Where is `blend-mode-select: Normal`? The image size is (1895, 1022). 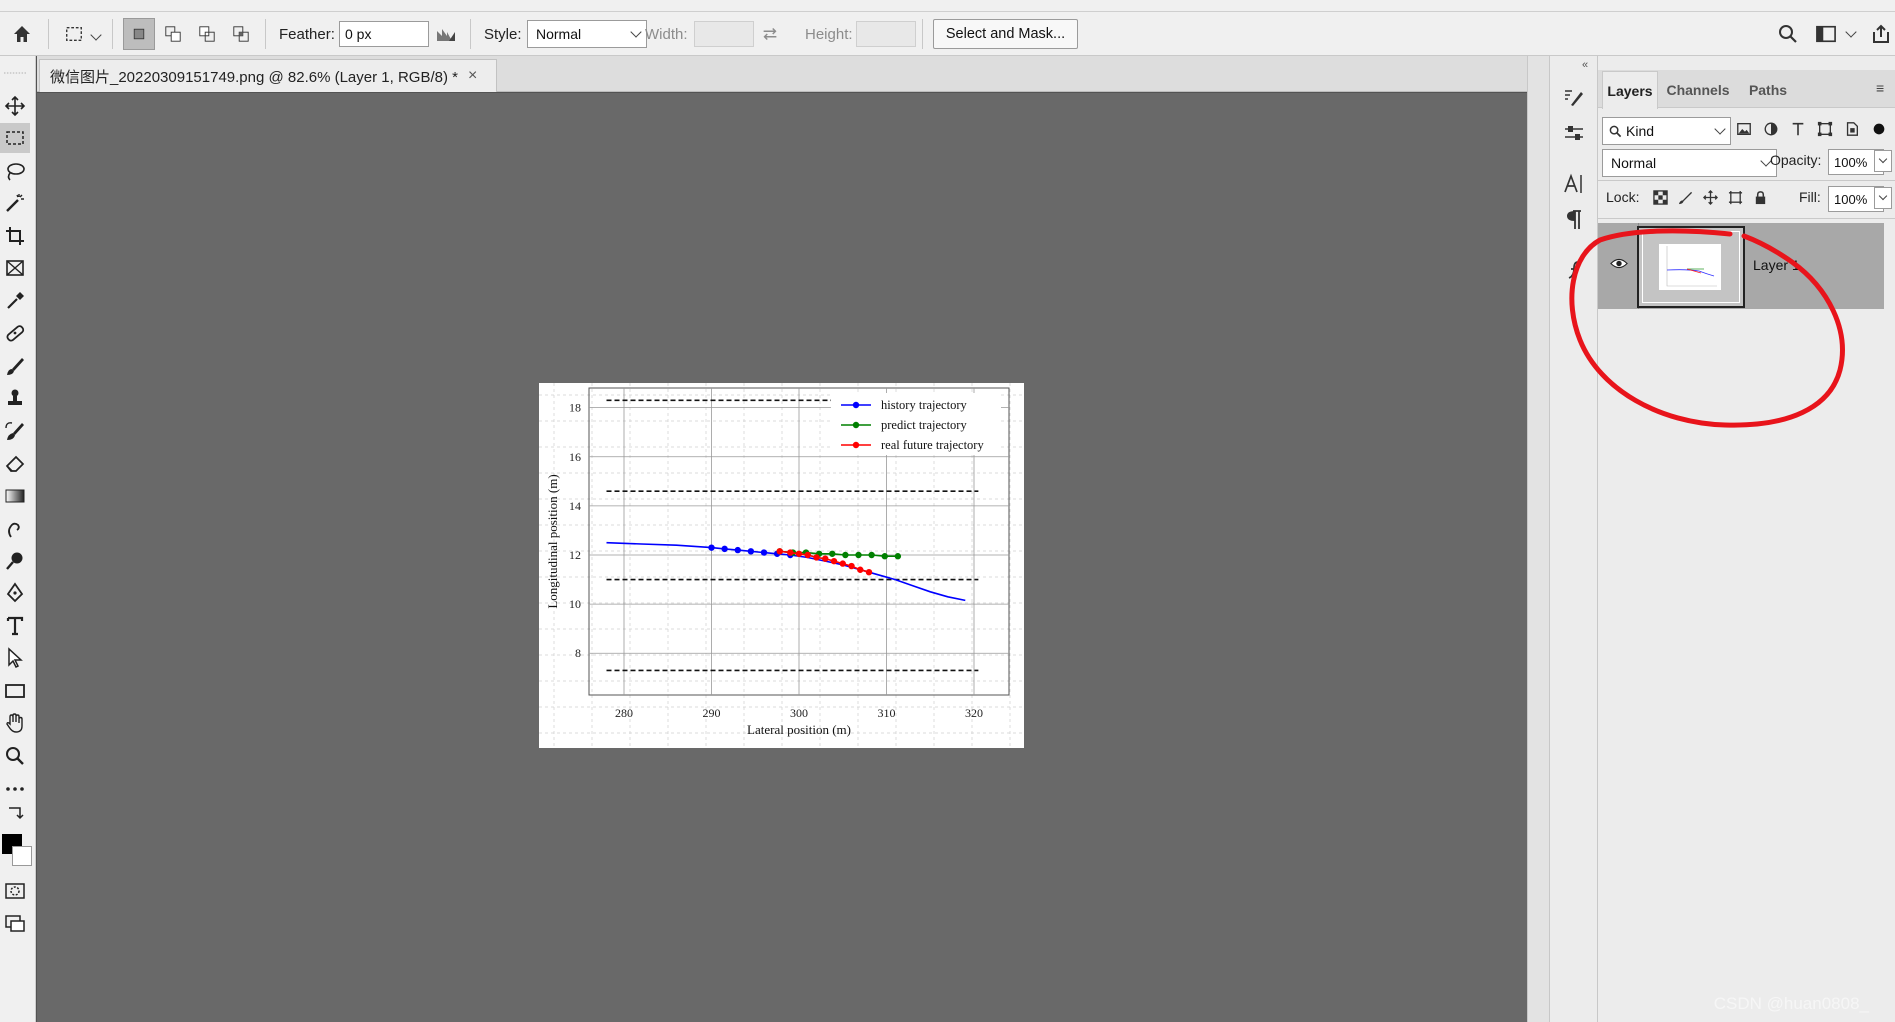 blend-mode-select: Normal is located at coordinates (1689, 163).